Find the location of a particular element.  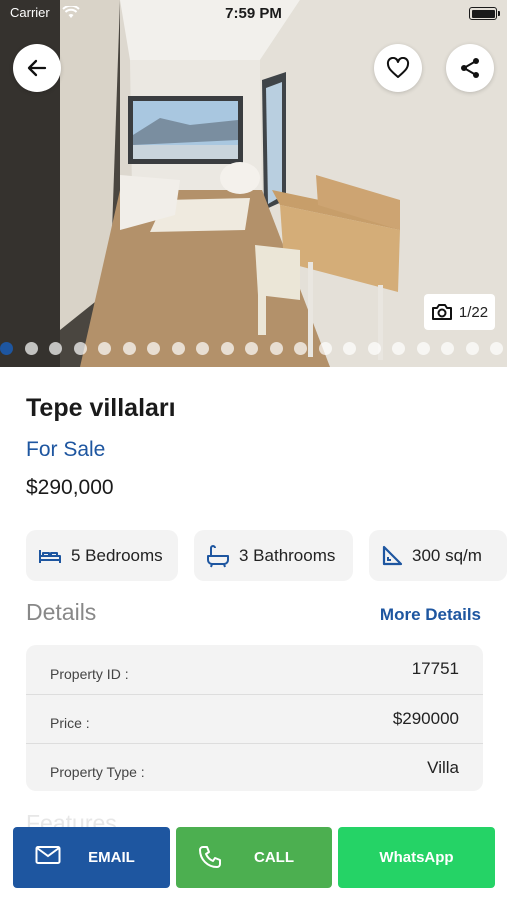

gallery-pagination-dots is located at coordinates (253, 349).